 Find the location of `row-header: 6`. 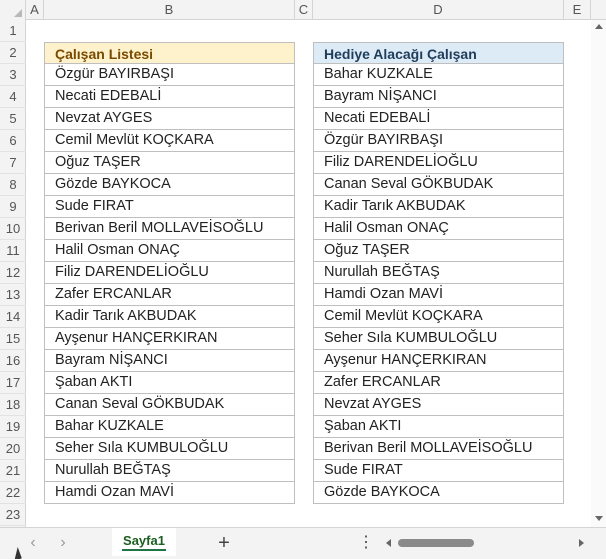

row-header: 6 is located at coordinates (13, 141).